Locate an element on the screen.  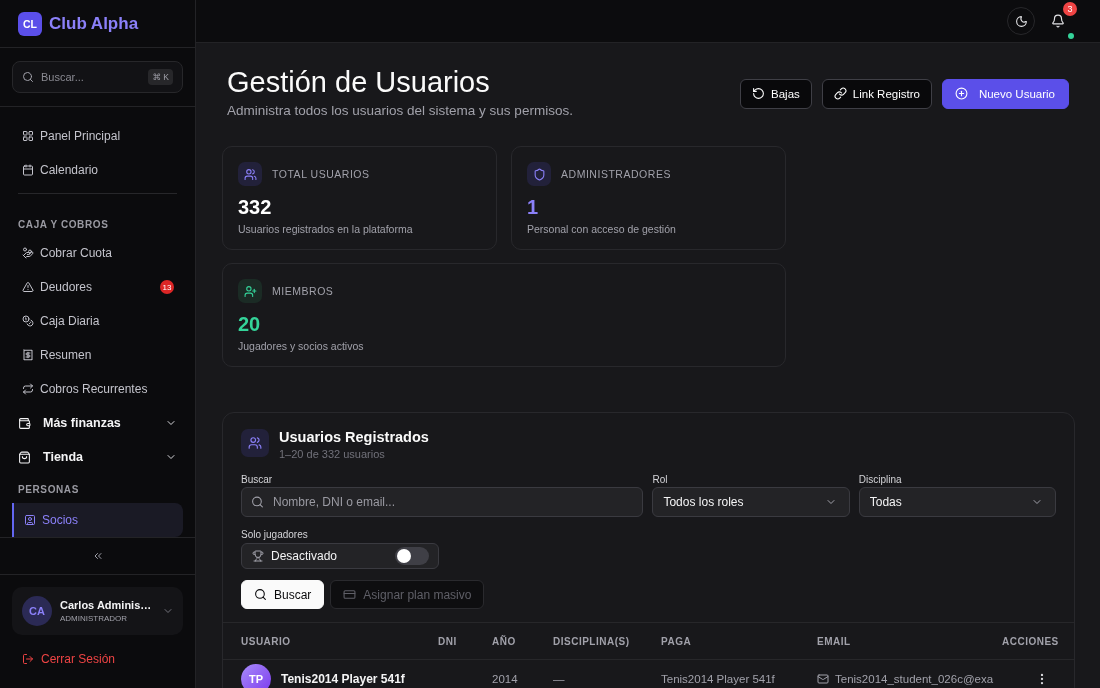
nav-item: Cobros Recurrentes is located at coordinates (97, 389).